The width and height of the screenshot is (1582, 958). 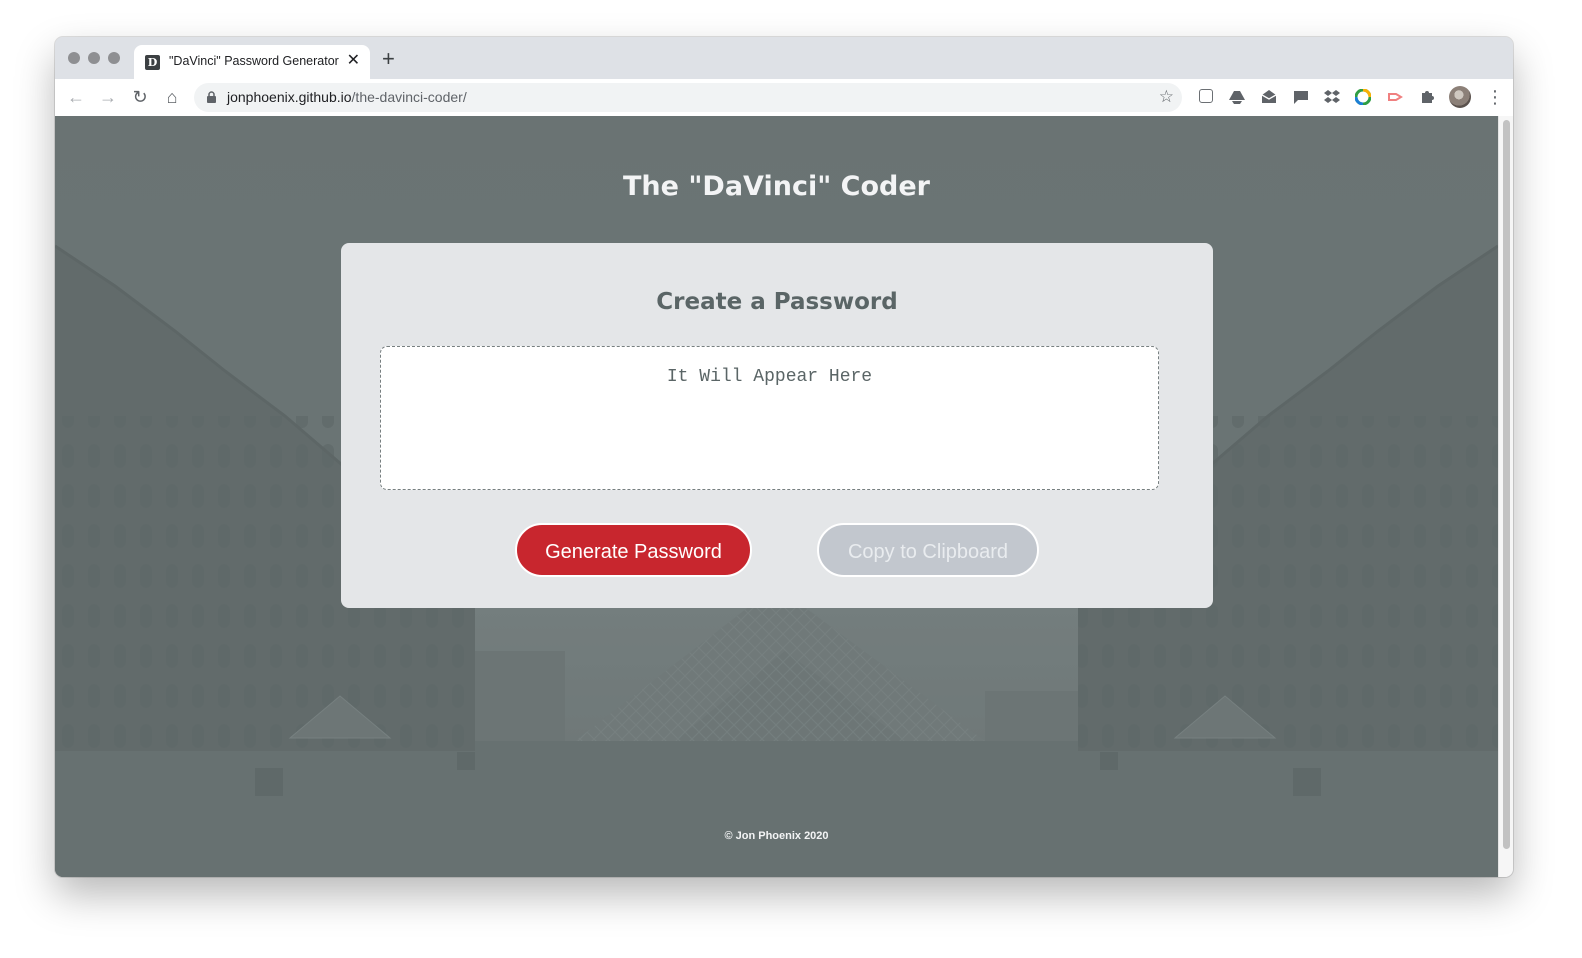 I want to click on close-tab-icon: ✕, so click(x=353, y=61).